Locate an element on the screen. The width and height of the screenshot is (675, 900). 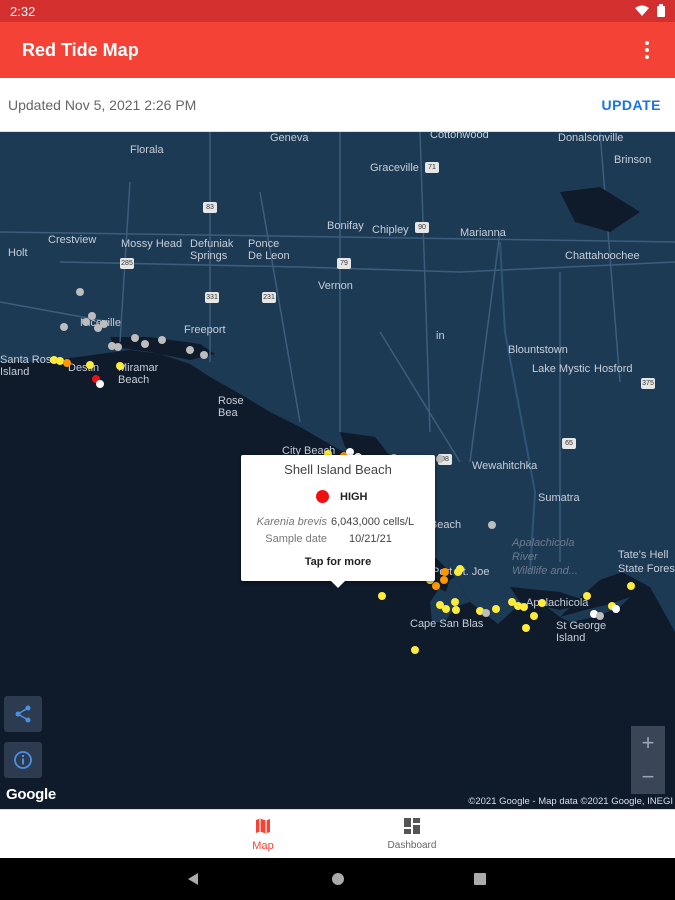
label-crestview: Crestview is located at coordinates (72, 240).